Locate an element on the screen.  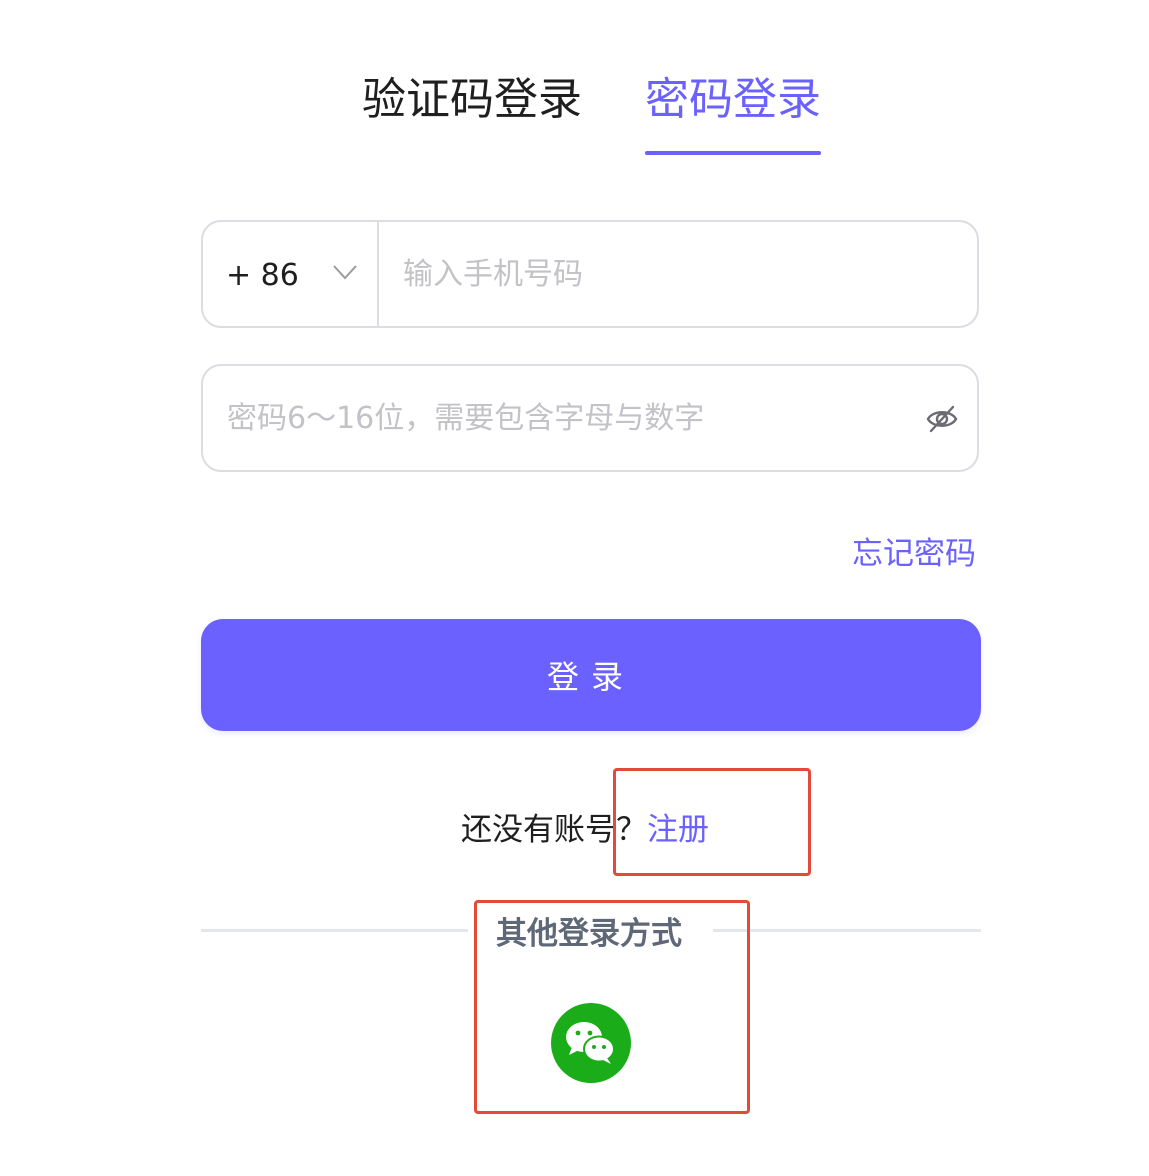
login-tabs: 验证码登录 密码登录 is located at coordinates (574, 115).